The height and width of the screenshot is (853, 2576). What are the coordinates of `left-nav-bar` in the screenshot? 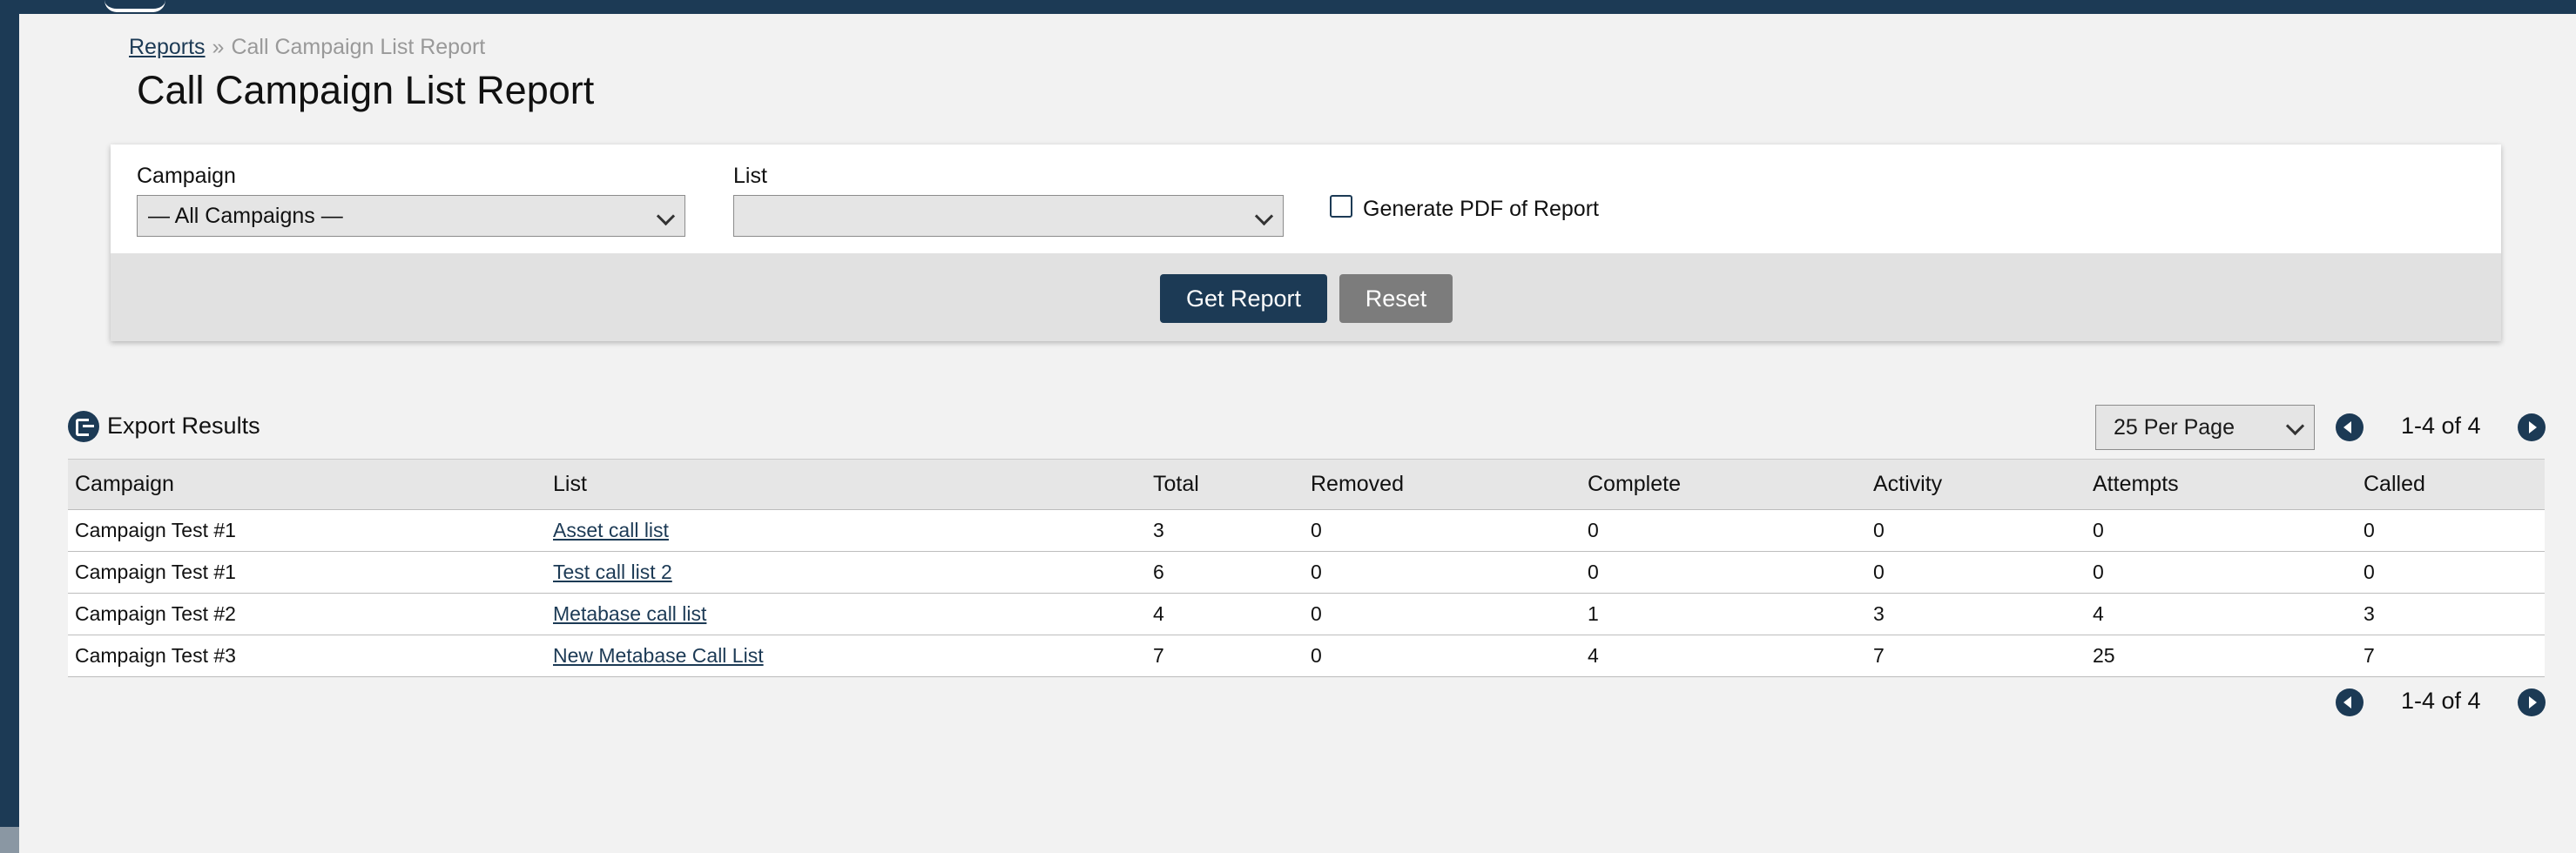 It's located at (9, 426).